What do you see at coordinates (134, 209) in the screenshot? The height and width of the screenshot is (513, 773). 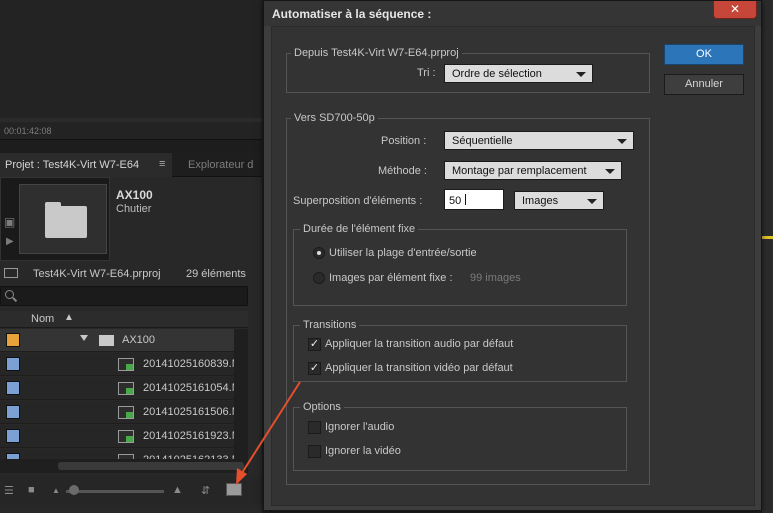 I see `bin-type: Chutier` at bounding box center [134, 209].